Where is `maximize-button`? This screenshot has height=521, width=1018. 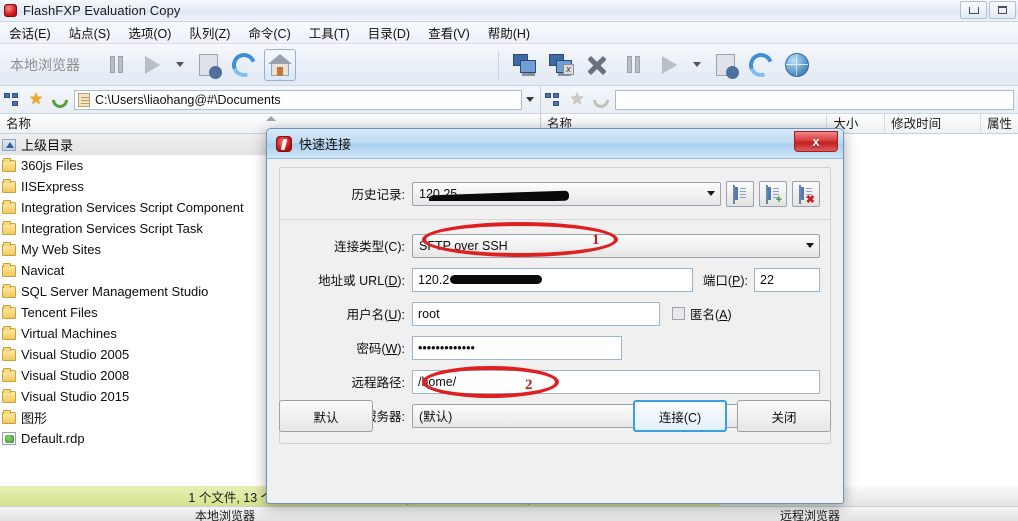 maximize-button is located at coordinates (1002, 10).